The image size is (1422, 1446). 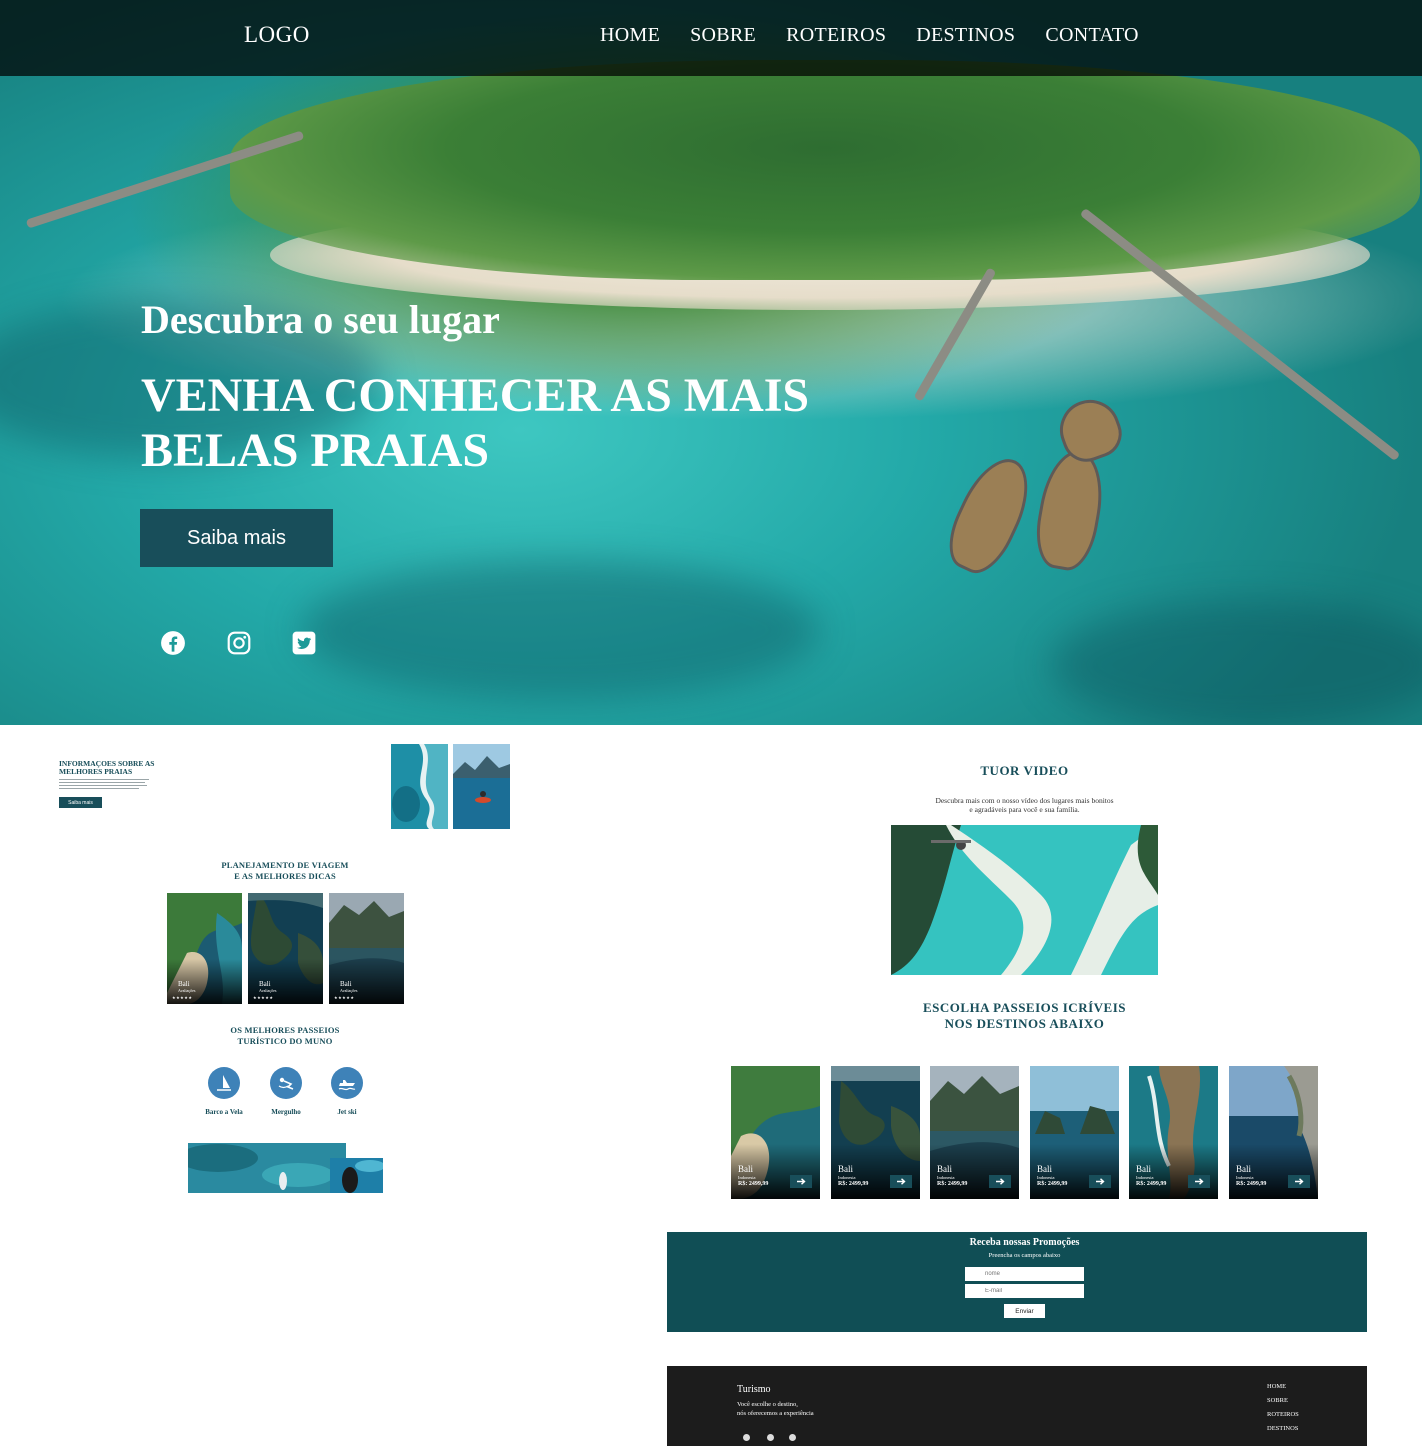 I want to click on hero-title: VENHA CONHECER AS MAIS BELAS PRAIAS, so click(x=475, y=423).